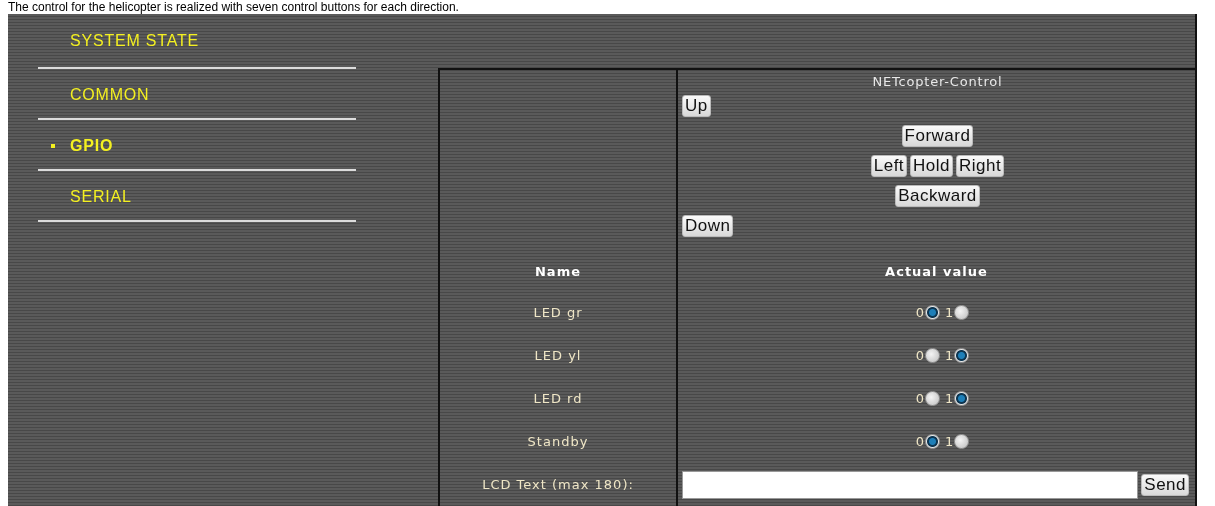 The width and height of the screenshot is (1215, 506). What do you see at coordinates (558, 398) in the screenshot?
I see `gpio-name: LED rd` at bounding box center [558, 398].